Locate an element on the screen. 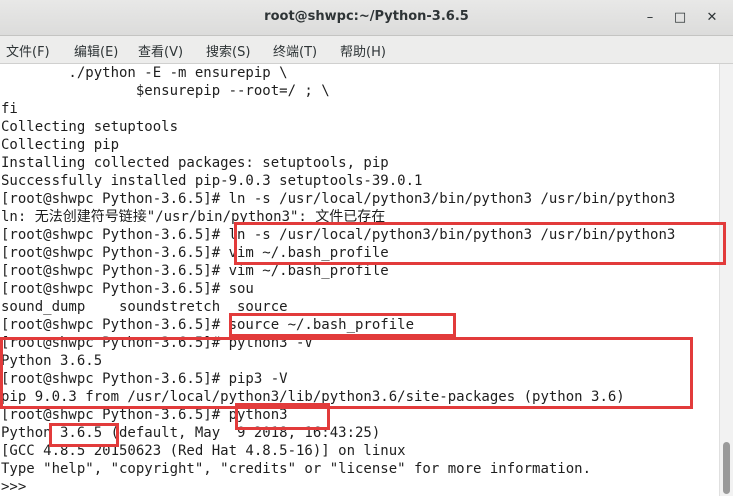 The height and width of the screenshot is (496, 733). maximize-icon: □ is located at coordinates (680, 18).